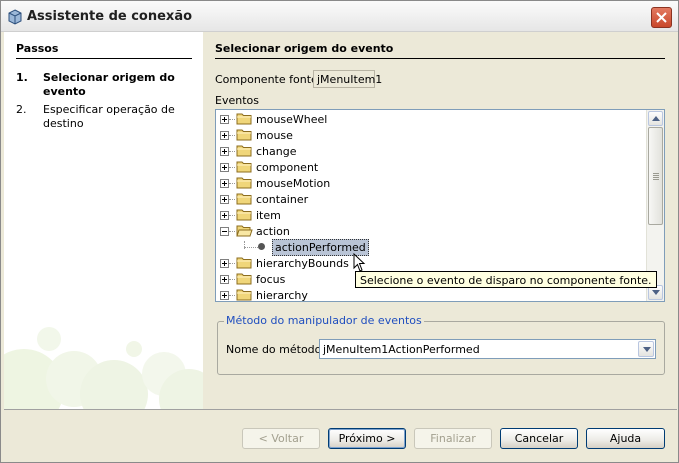 This screenshot has width=679, height=463. I want to click on tree-item-label: container, so click(282, 199).